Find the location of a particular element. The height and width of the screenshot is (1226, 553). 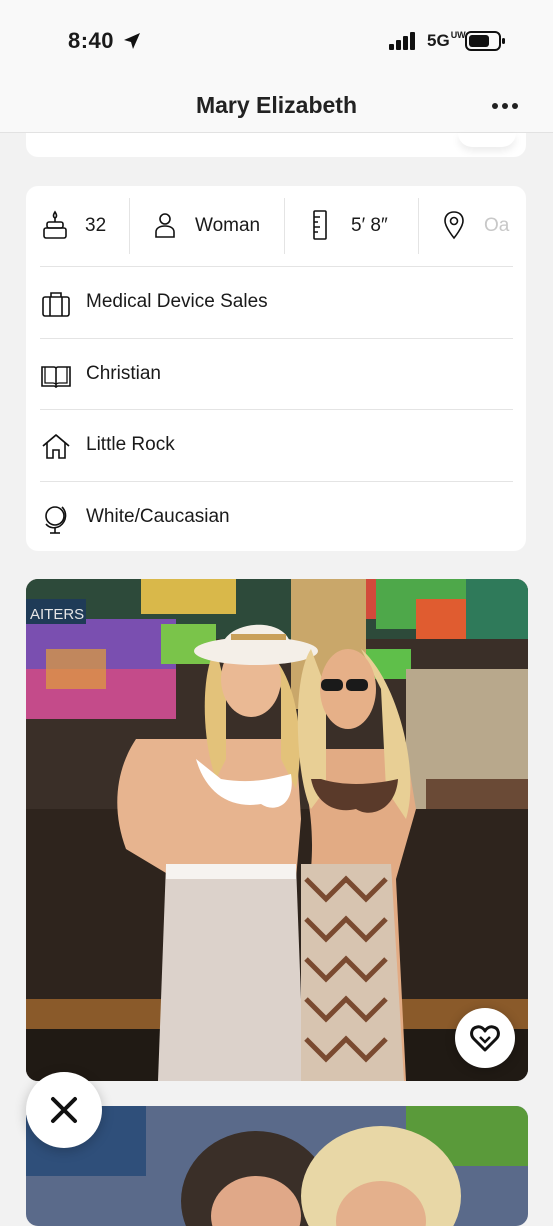

briefcase-icon is located at coordinates (56, 304).